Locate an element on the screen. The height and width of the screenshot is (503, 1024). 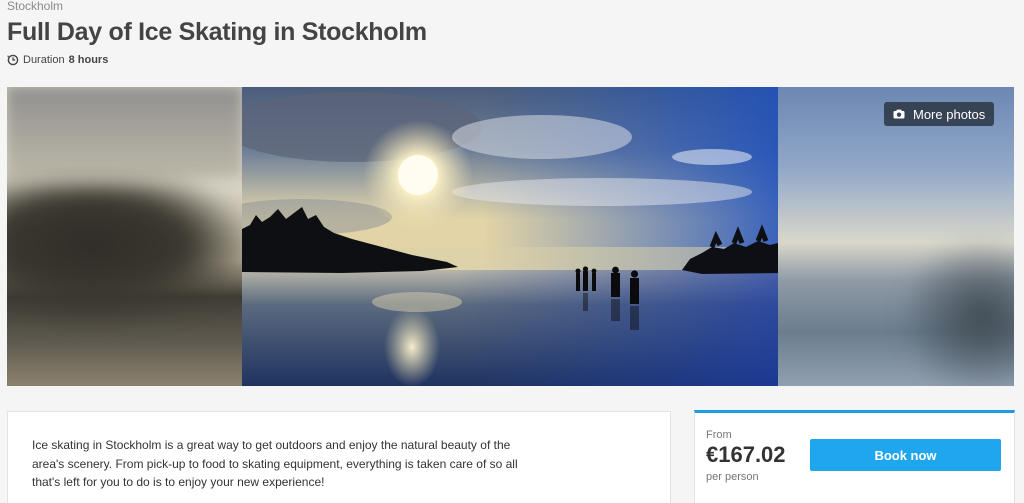
page-title: Full Day of Ice Skating in Stockholm is located at coordinates (217, 32).